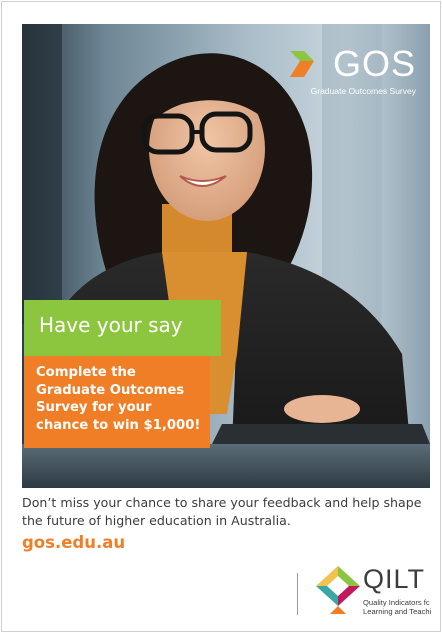 The width and height of the screenshot is (442, 633). I want to click on footer-divider, so click(297, 594).